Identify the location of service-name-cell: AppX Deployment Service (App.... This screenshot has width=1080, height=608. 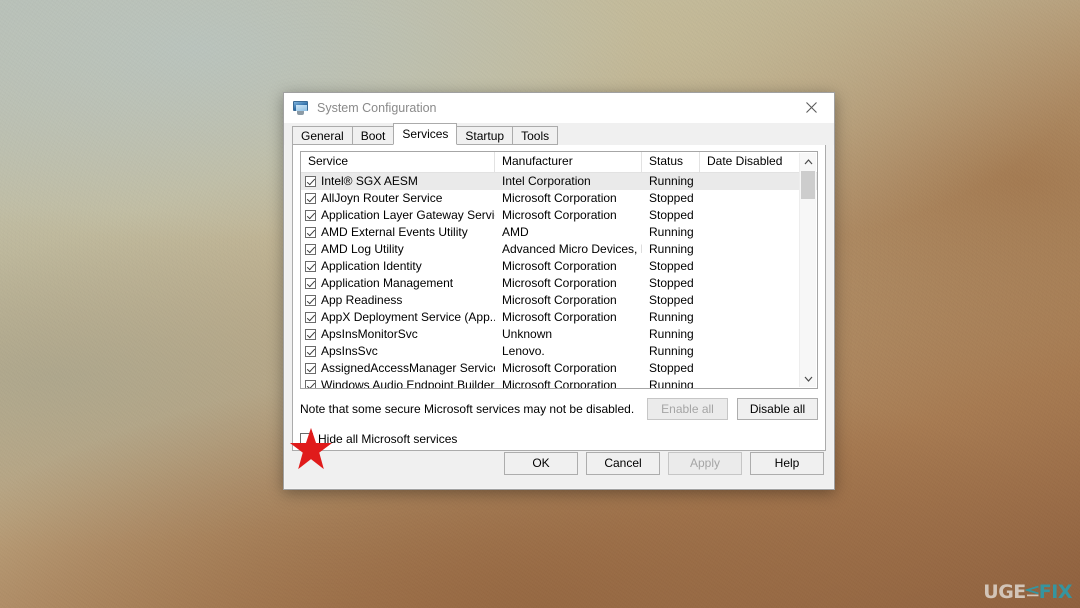
(398, 317).